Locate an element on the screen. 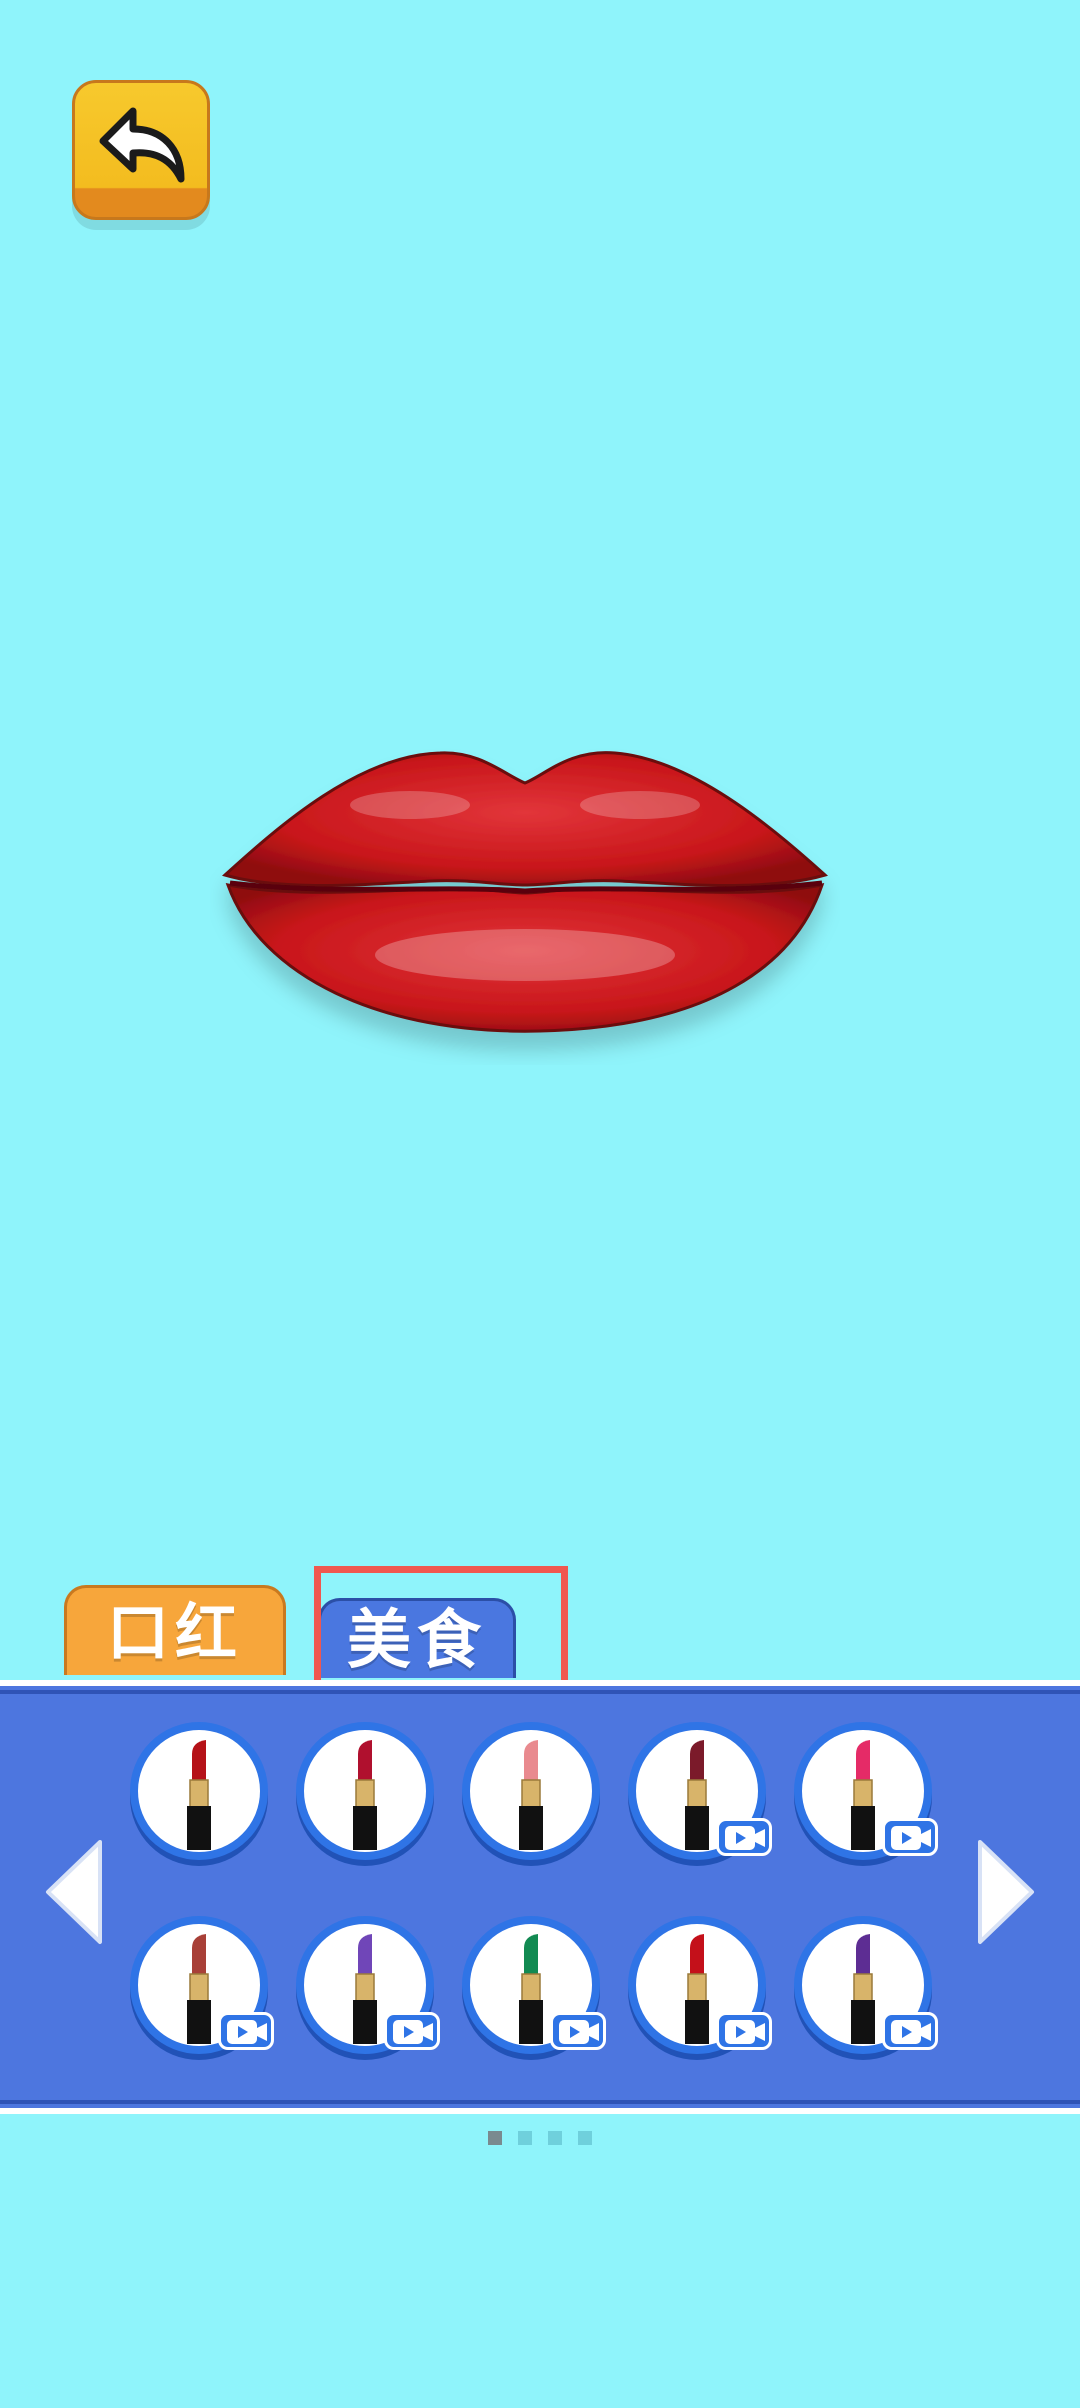 The height and width of the screenshot is (2408, 1080). back-button is located at coordinates (141, 150).